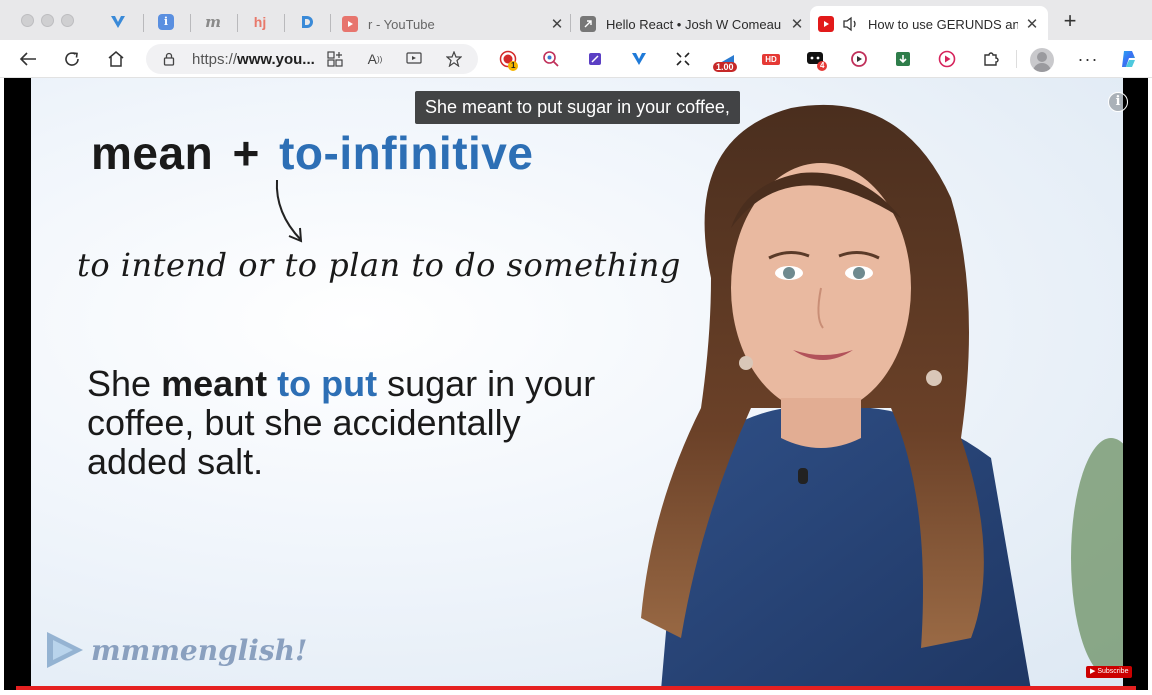 The image size is (1152, 695). What do you see at coordinates (406, 153) in the screenshot?
I see `slide-title-infinitive: to-infinitive` at bounding box center [406, 153].